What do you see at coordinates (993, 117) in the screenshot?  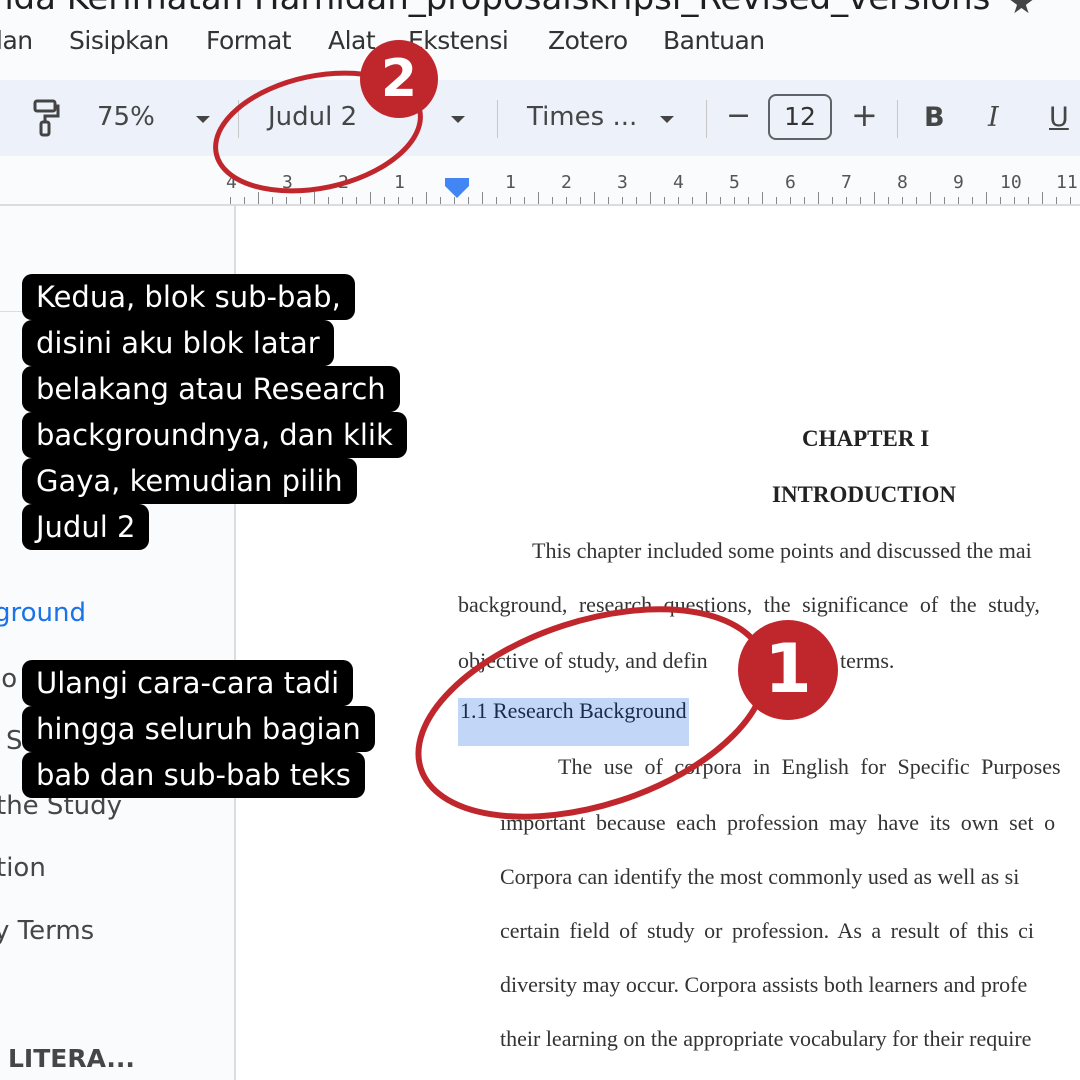 I see `italic-button: I` at bounding box center [993, 117].